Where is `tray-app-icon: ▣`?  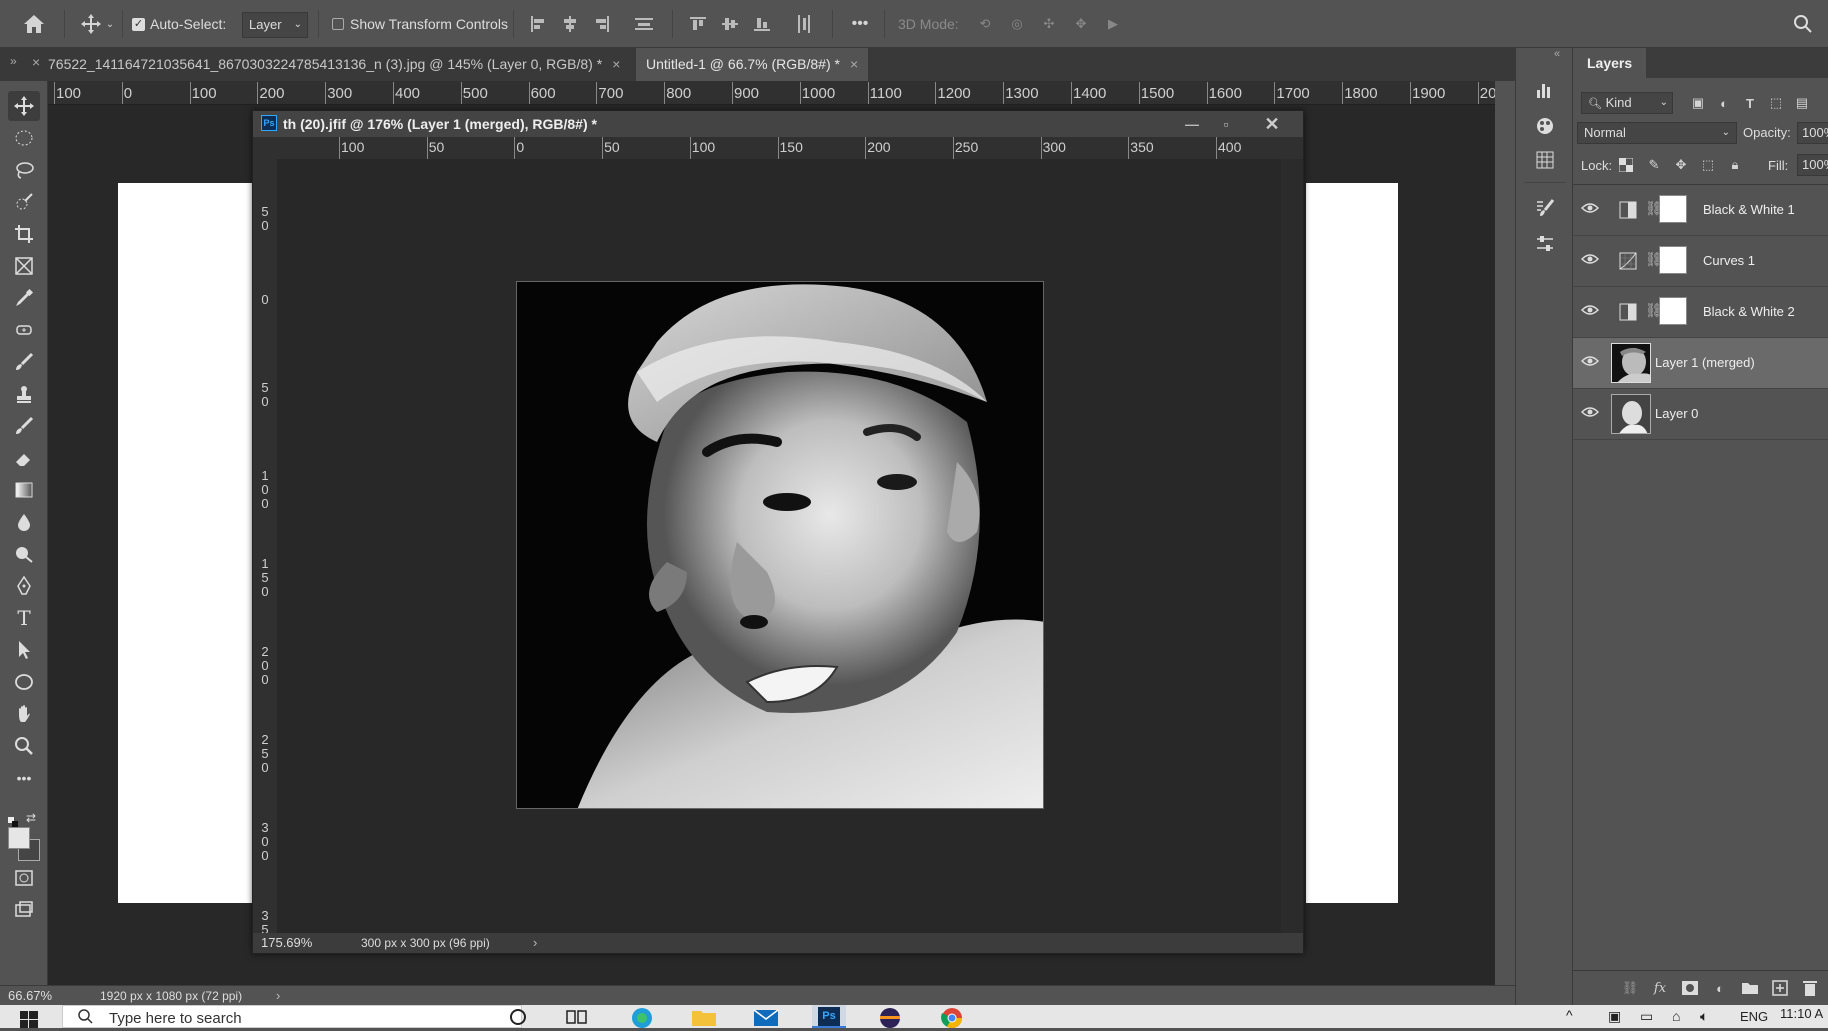
tray-app-icon: ▣ is located at coordinates (1614, 1016).